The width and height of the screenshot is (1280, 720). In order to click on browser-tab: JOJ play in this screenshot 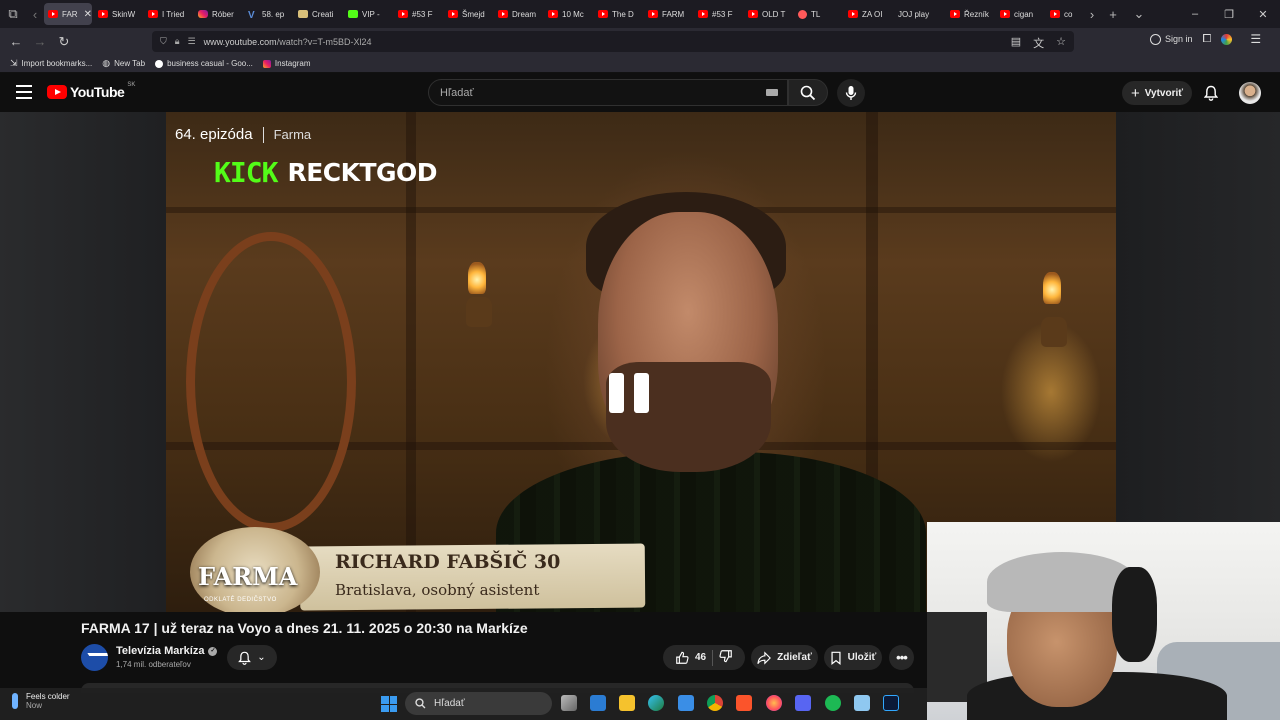, I will do `click(919, 14)`.